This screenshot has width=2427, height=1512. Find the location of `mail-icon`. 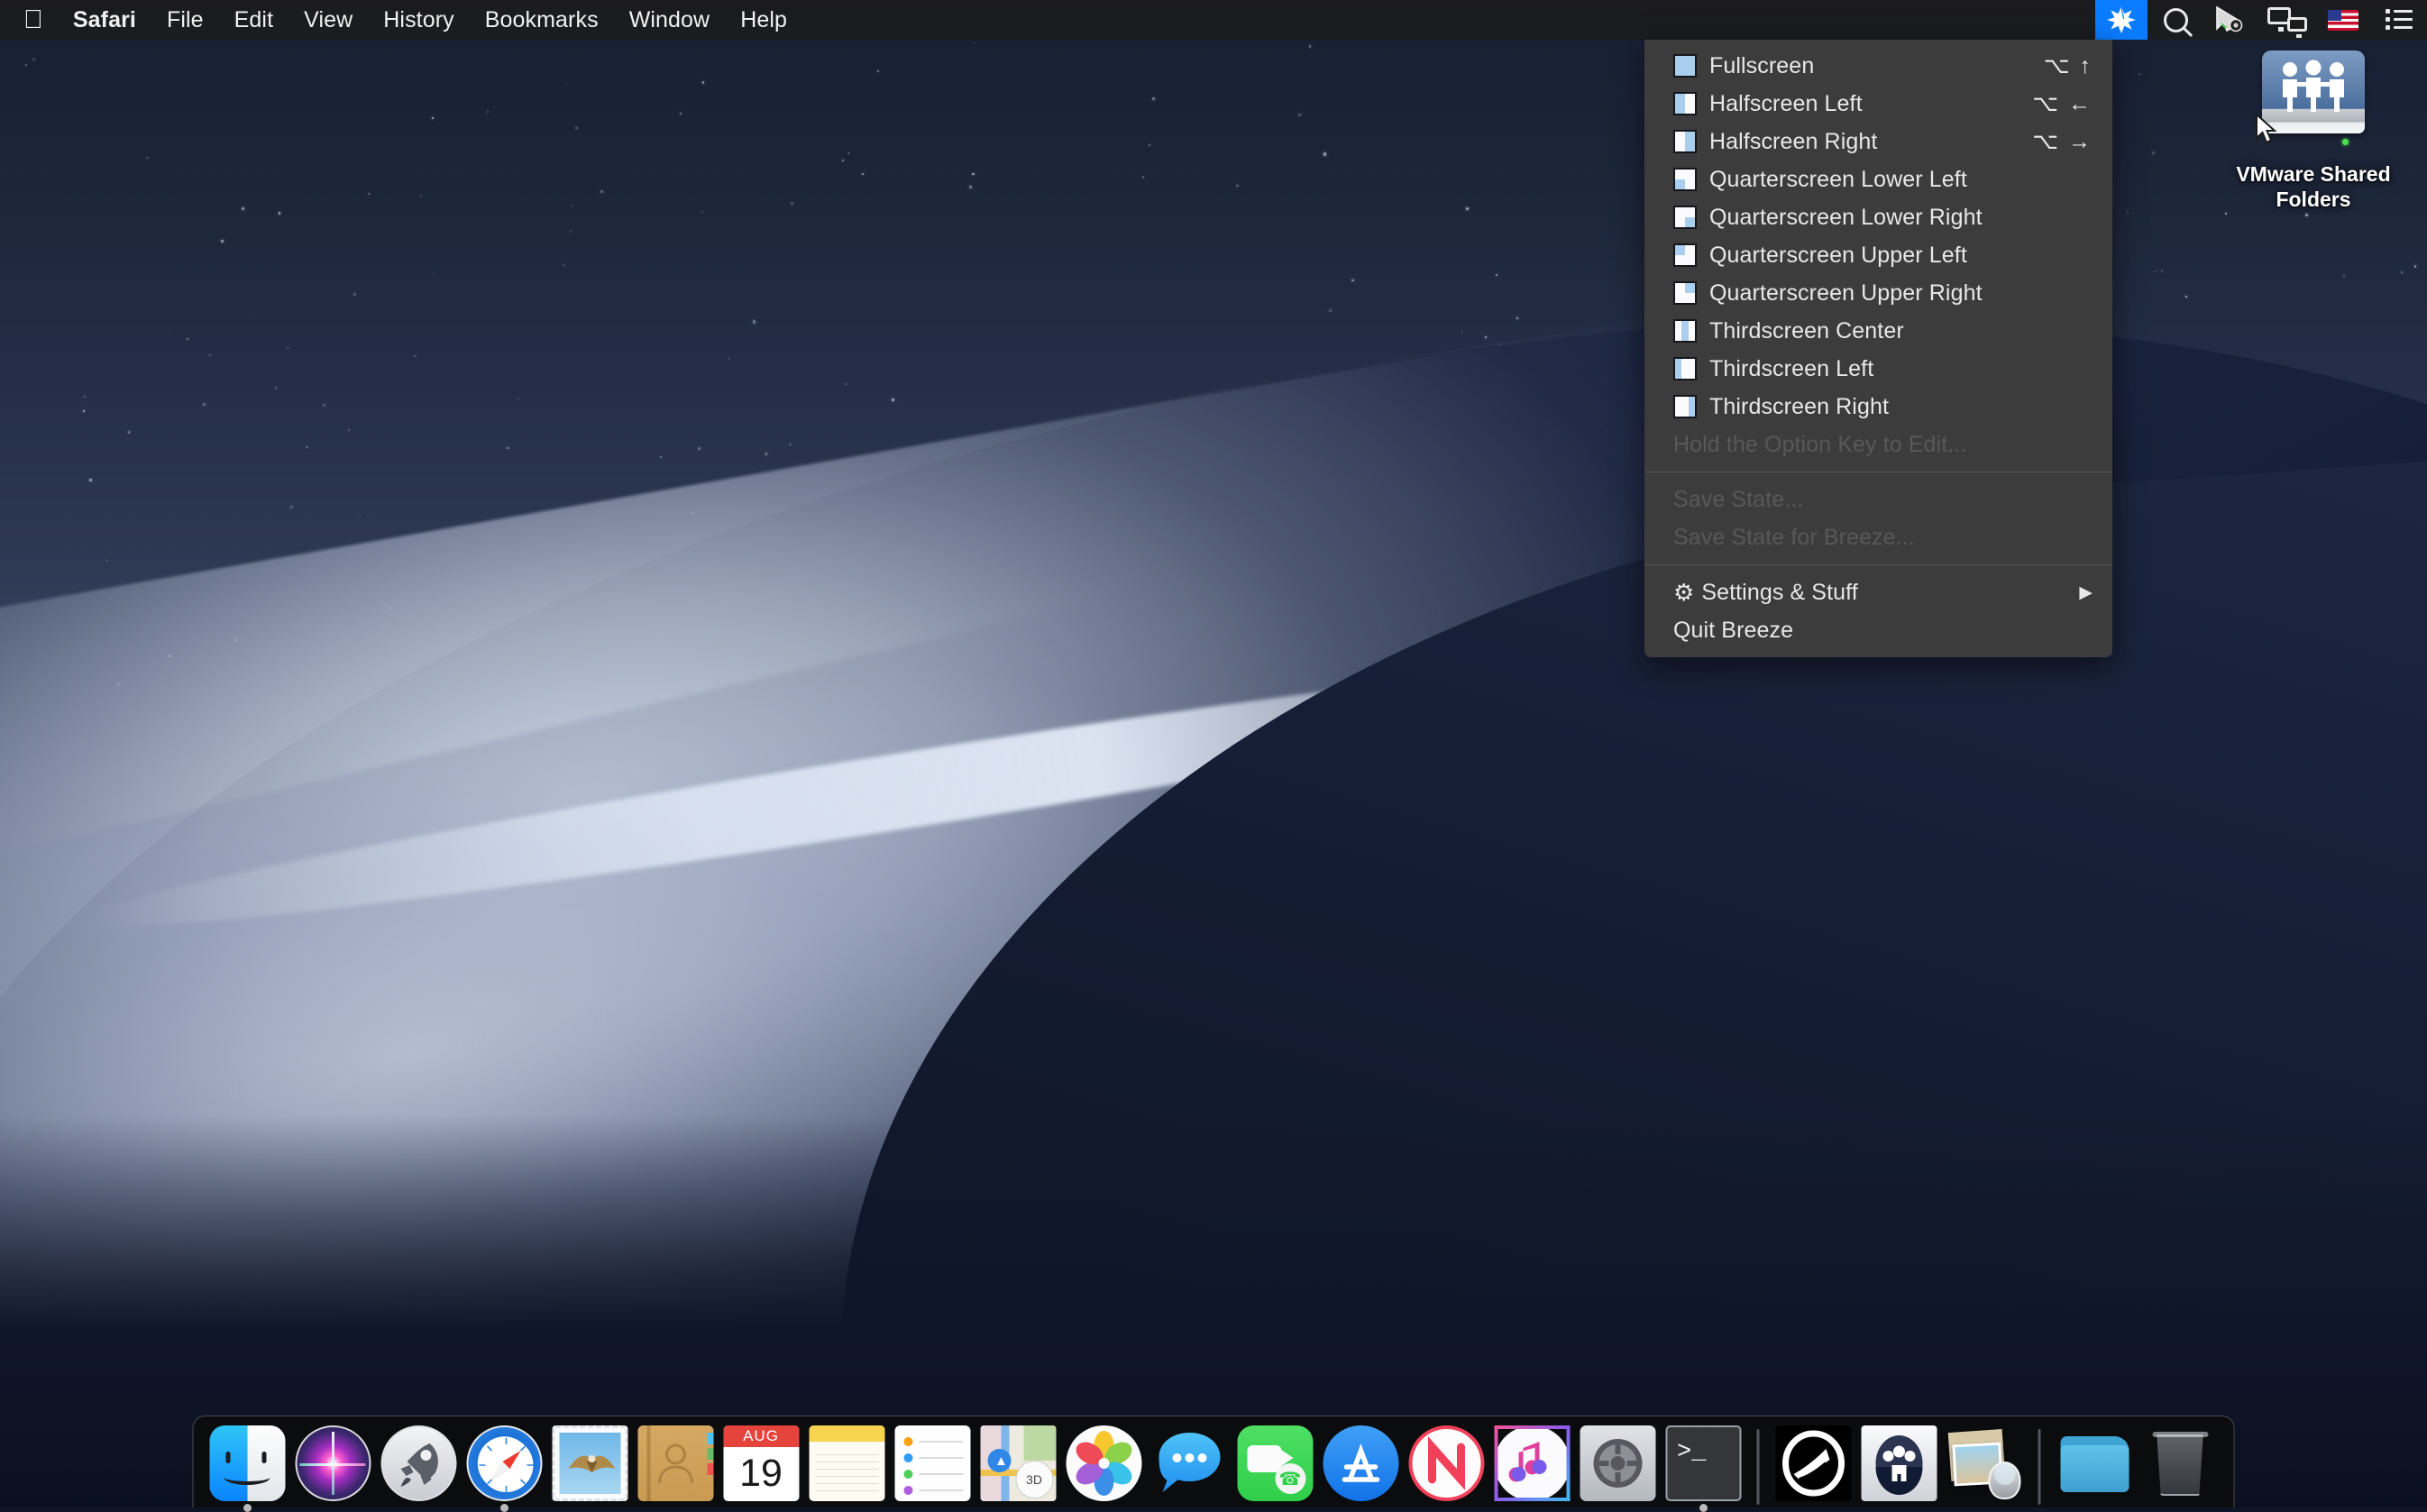

mail-icon is located at coordinates (589, 1463).